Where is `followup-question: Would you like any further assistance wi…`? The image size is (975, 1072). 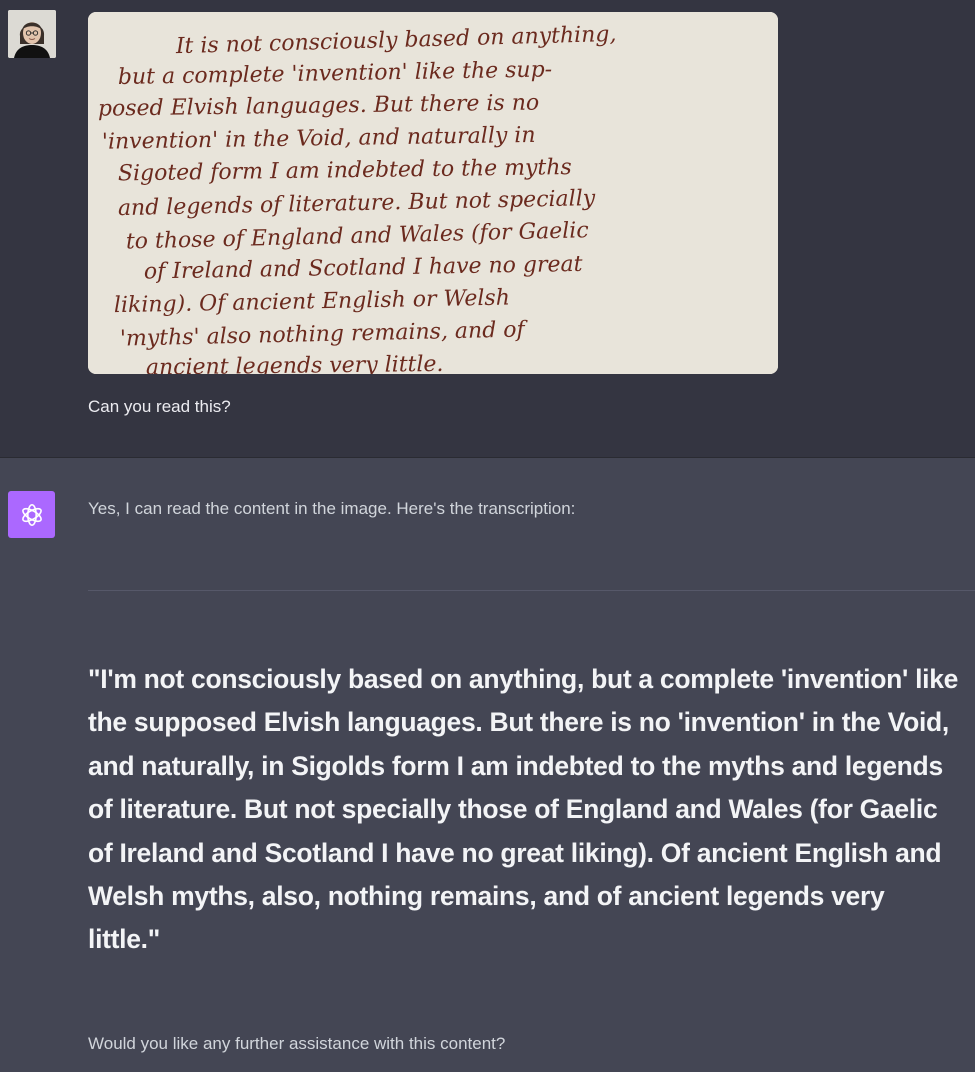
followup-question: Would you like any further assistance wi… is located at coordinates (297, 1043).